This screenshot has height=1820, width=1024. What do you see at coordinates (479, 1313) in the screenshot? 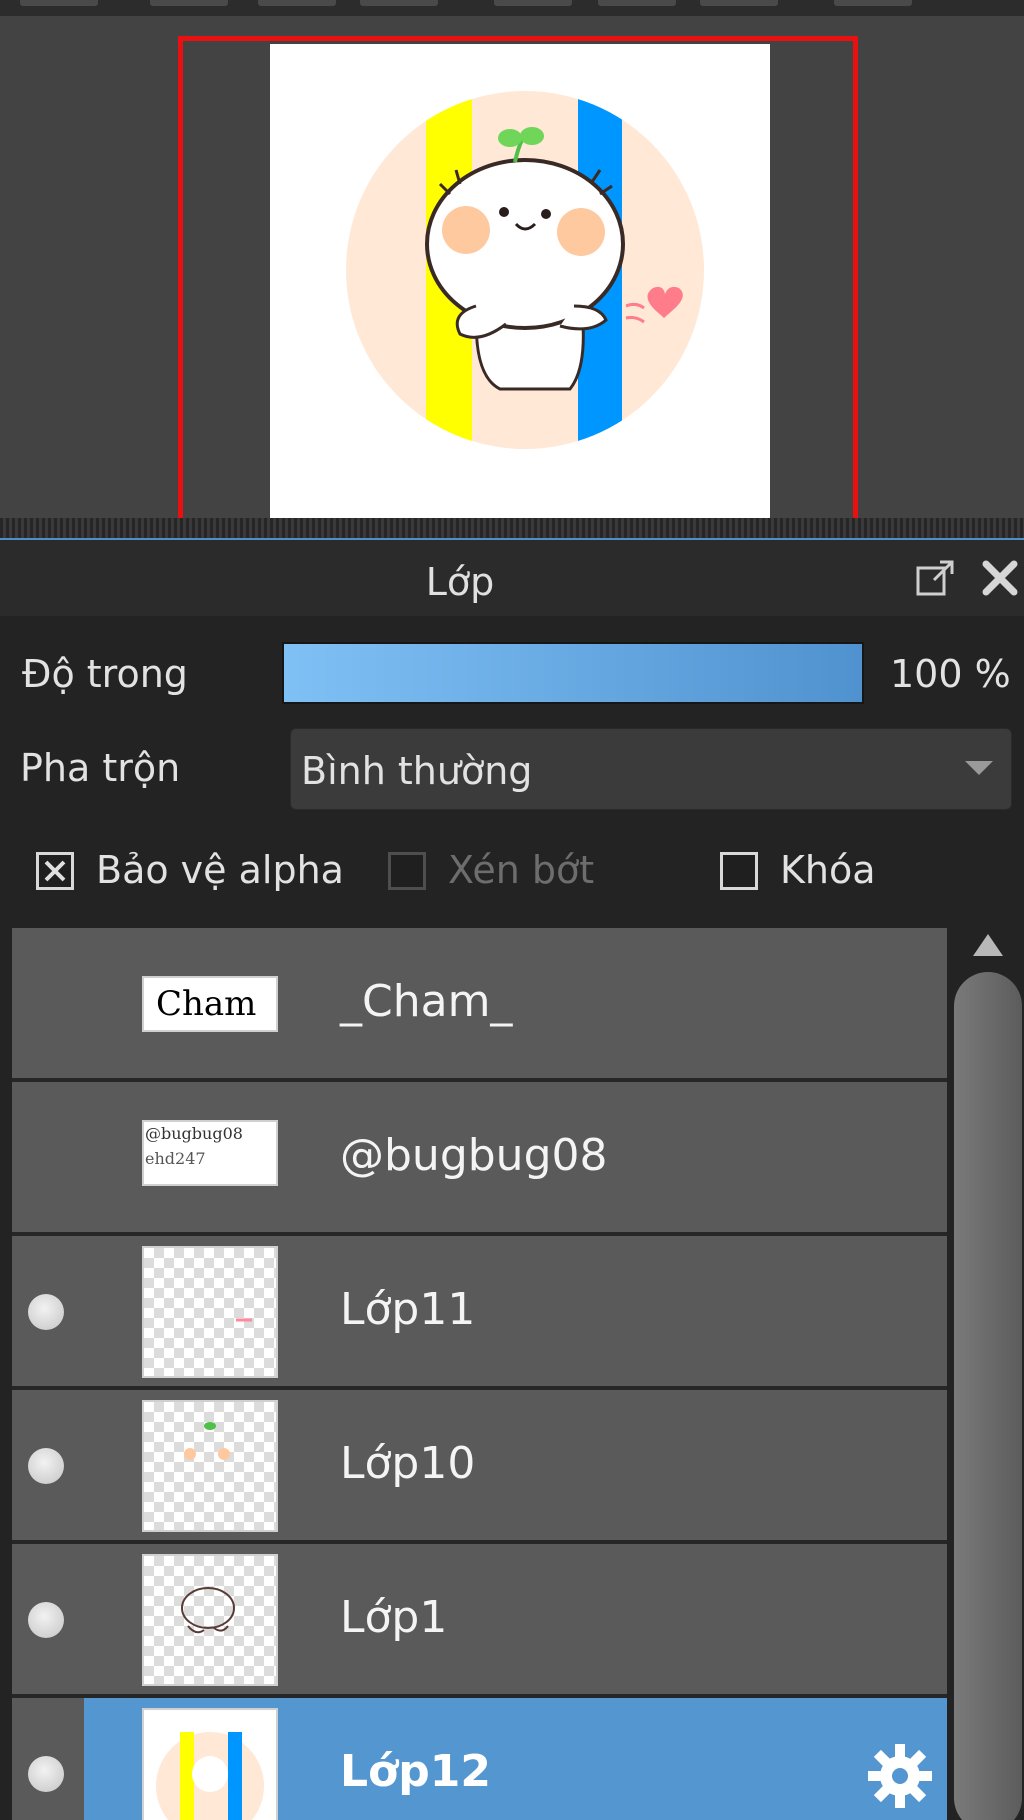
I see `layer-row: Lớp11` at bounding box center [479, 1313].